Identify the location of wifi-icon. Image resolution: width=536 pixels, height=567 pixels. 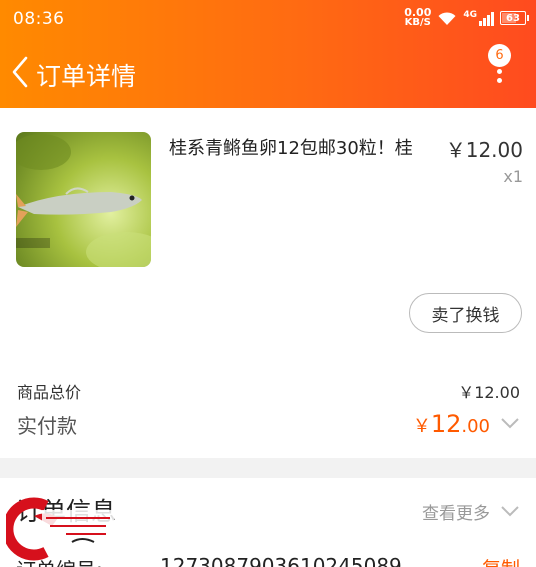
(447, 18).